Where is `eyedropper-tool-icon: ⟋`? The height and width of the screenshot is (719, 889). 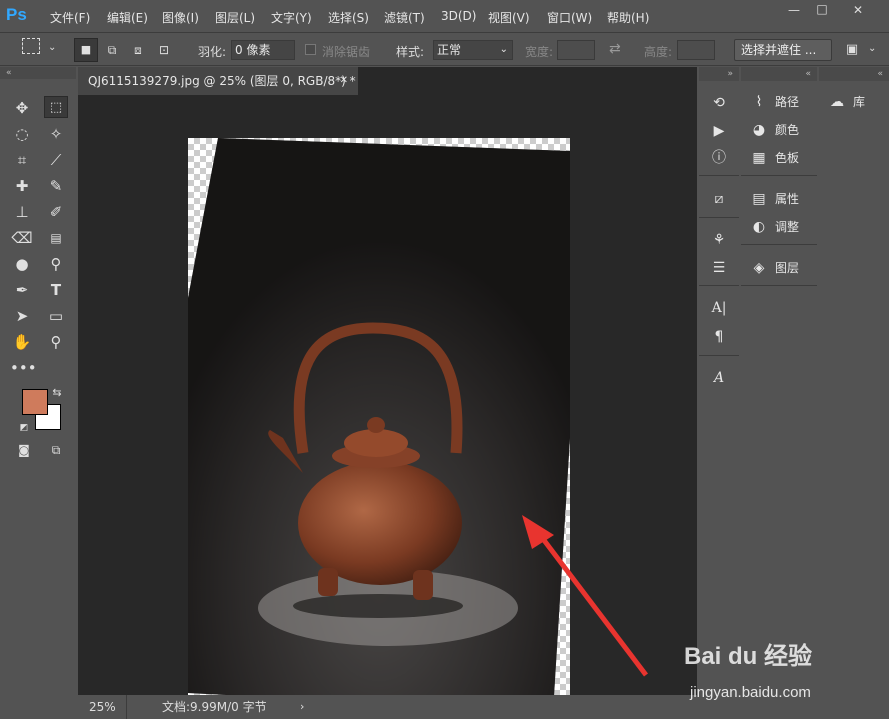 eyedropper-tool-icon: ⟋ is located at coordinates (56, 160).